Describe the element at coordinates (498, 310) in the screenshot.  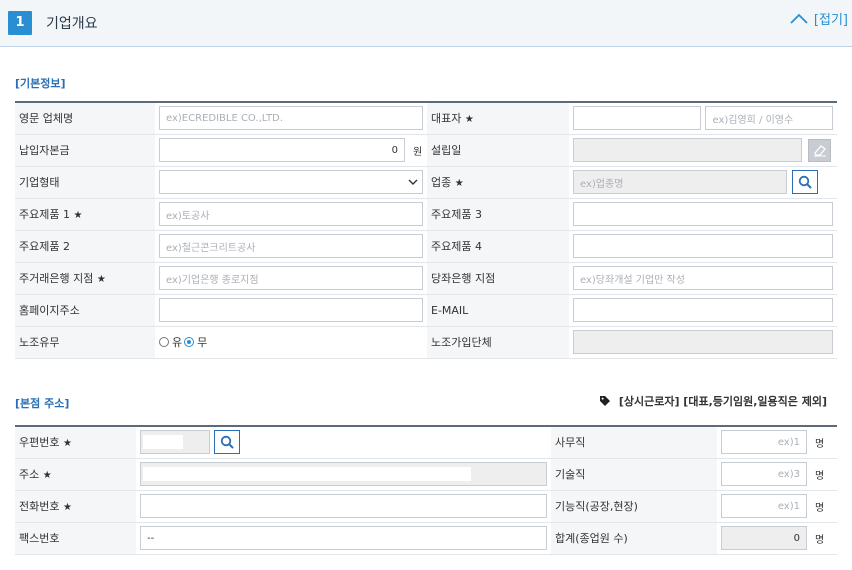
I see `email-label: E-MAIL` at that location.